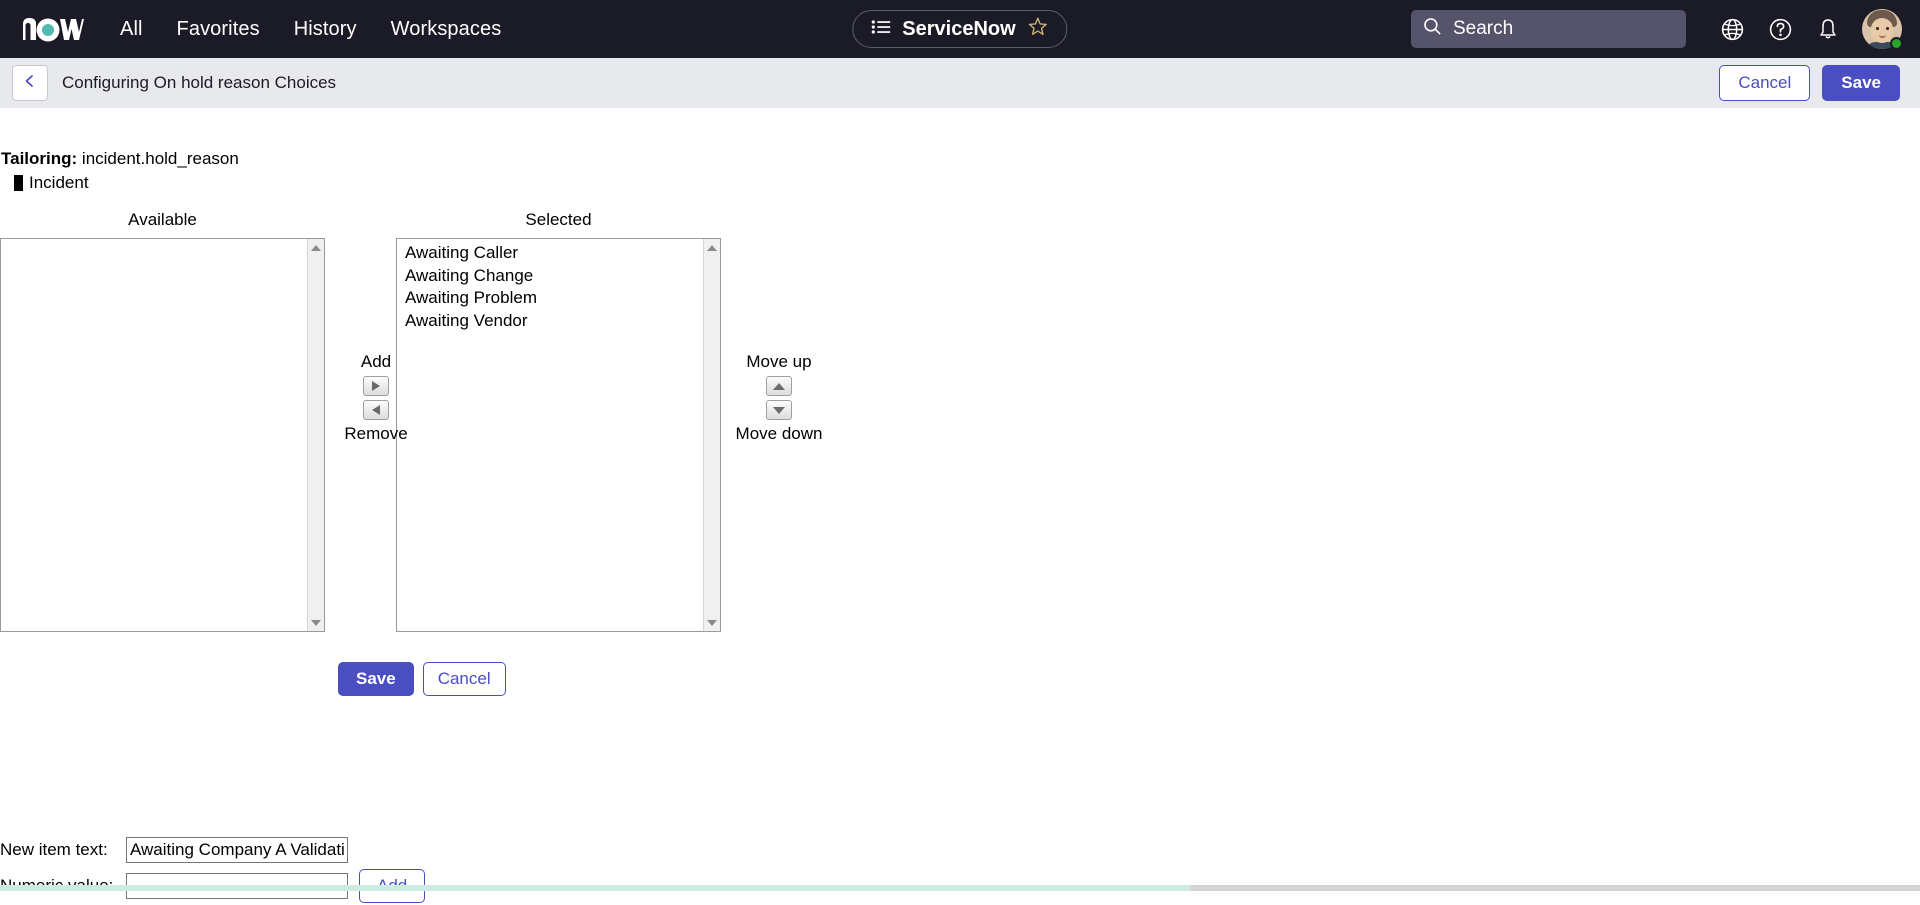 The image size is (1920, 905). I want to click on app-context-title: ServiceNow, so click(959, 28).